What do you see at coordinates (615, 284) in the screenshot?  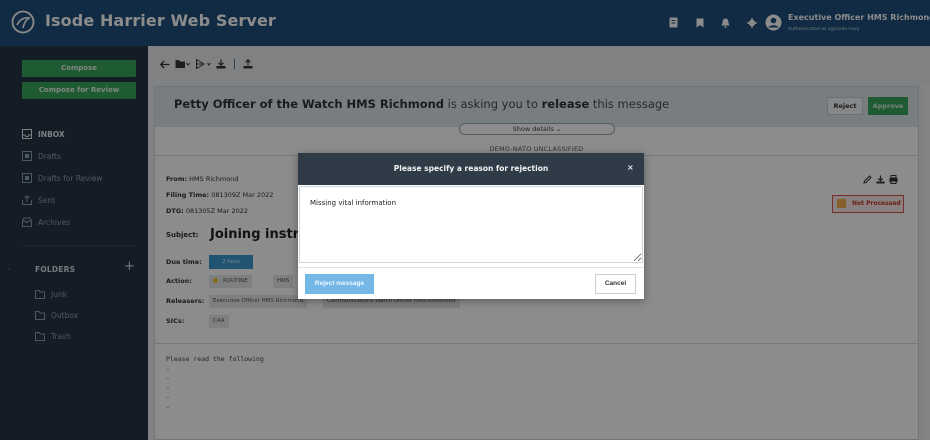 I see `cancel-button: Cancel` at bounding box center [615, 284].